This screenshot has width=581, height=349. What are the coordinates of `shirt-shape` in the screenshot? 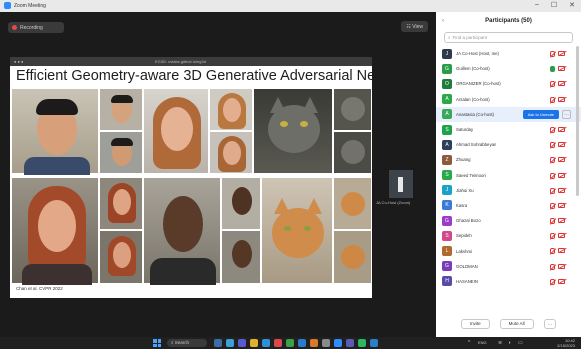 It's located at (183, 271).